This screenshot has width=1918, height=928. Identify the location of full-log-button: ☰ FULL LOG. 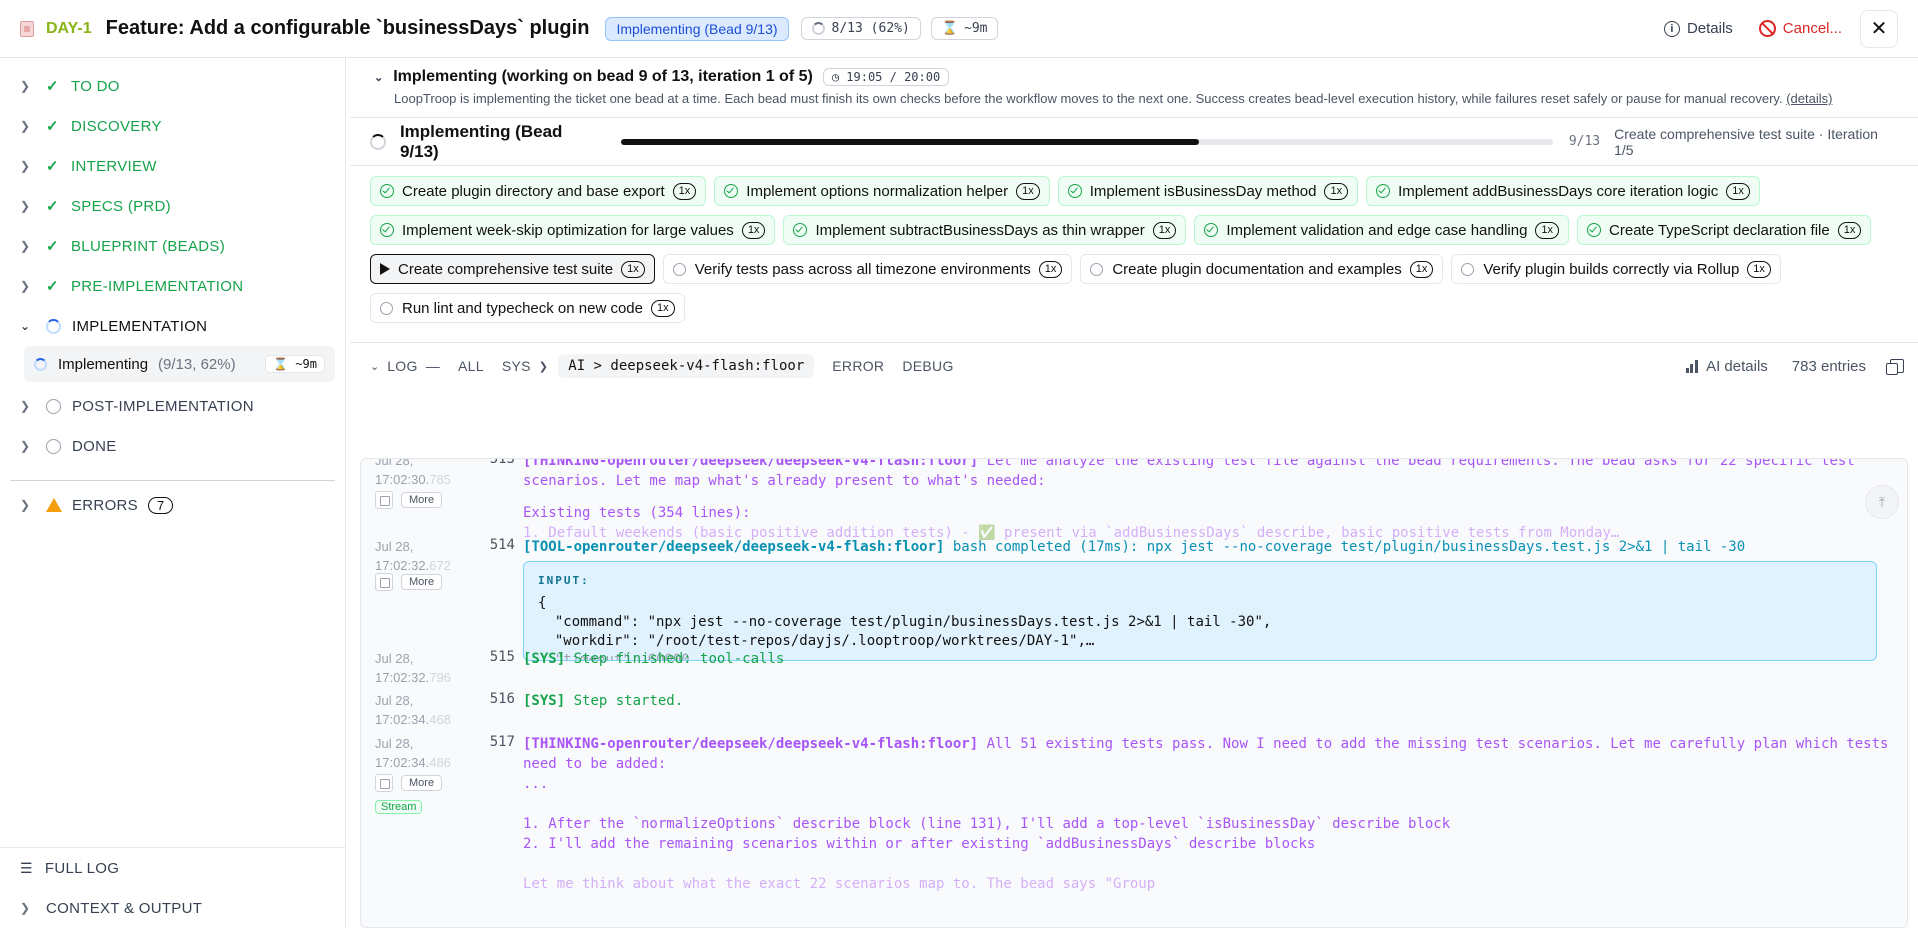
(172, 868).